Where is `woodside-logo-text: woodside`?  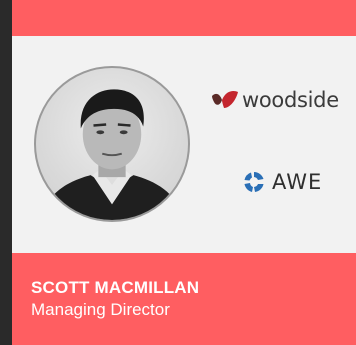 woodside-logo-text: woodside is located at coordinates (290, 100).